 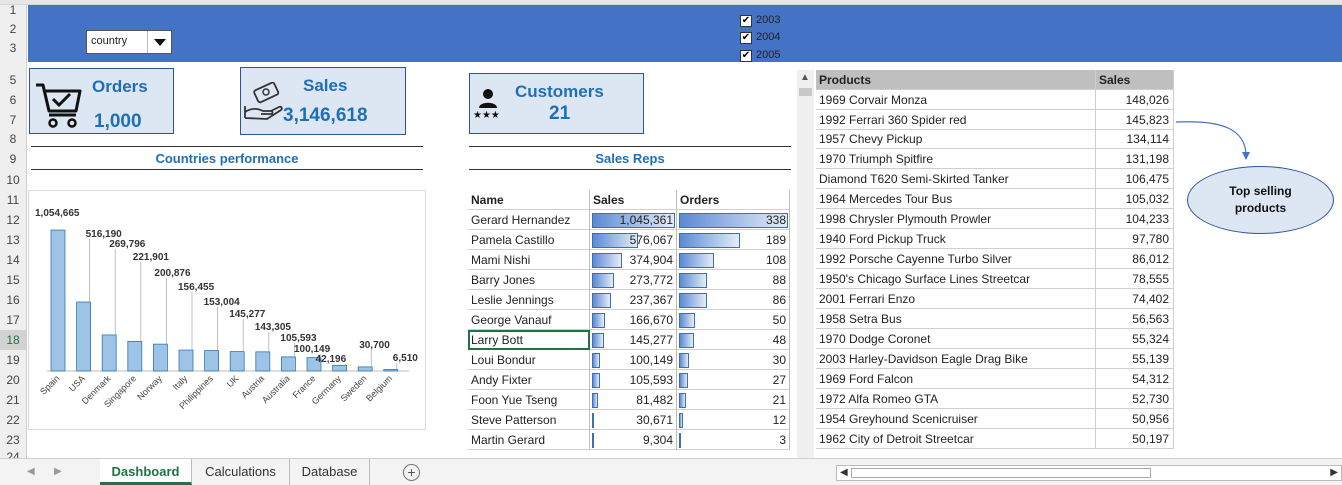 What do you see at coordinates (633, 360) in the screenshot?
I see `rep-sales-cell: 100,149` at bounding box center [633, 360].